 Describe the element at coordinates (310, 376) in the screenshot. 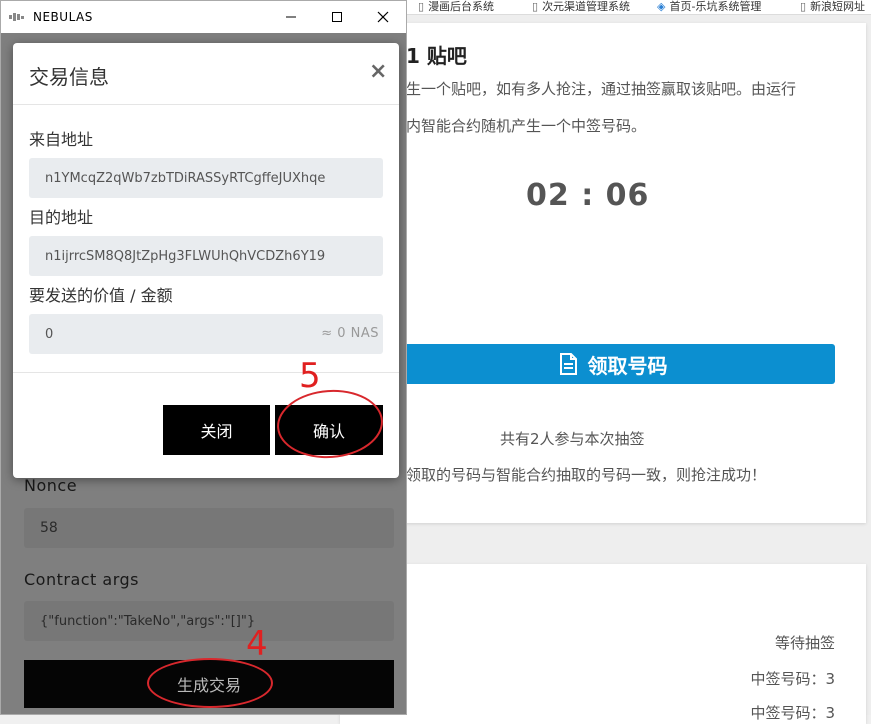

I see `step-5-annotation: 5` at that location.